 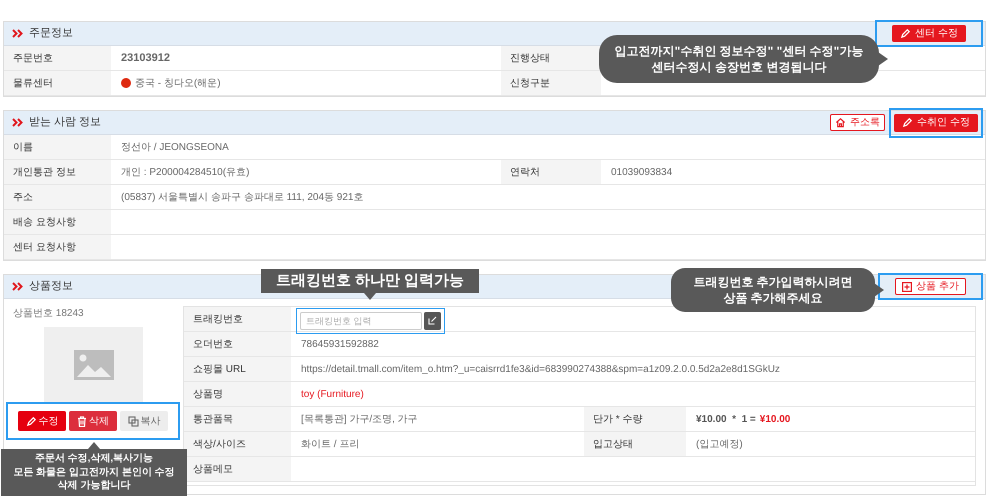 I want to click on field-label: 개인통관 정보, so click(x=57, y=172).